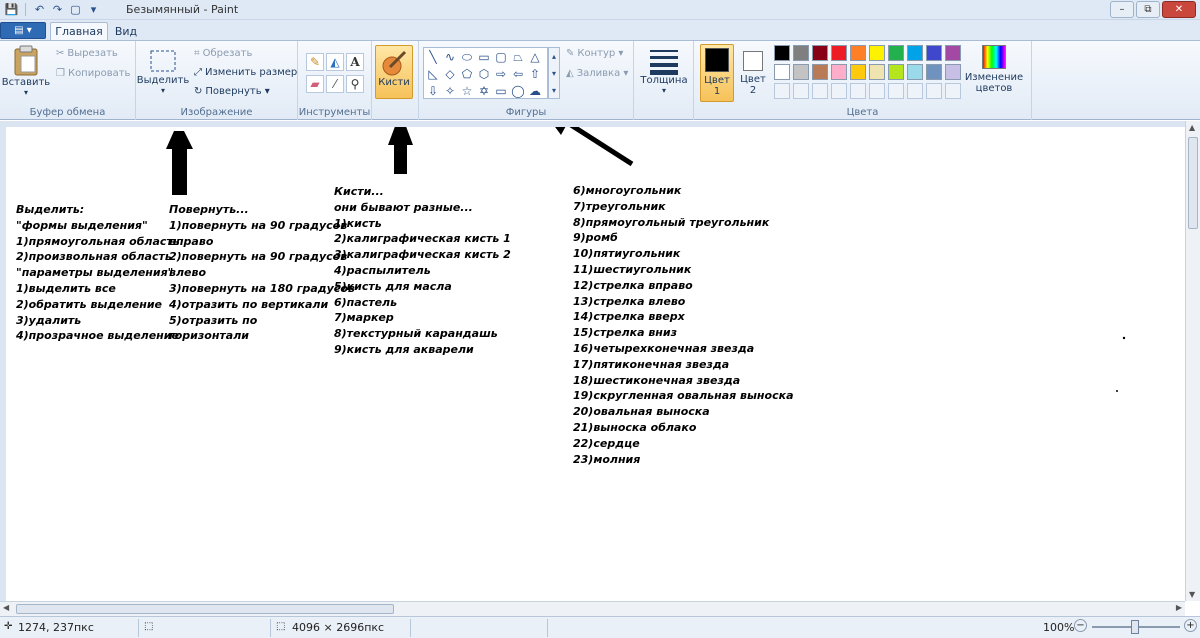 The image size is (1200, 638). I want to click on magnifier-icon: ⚲, so click(355, 84).